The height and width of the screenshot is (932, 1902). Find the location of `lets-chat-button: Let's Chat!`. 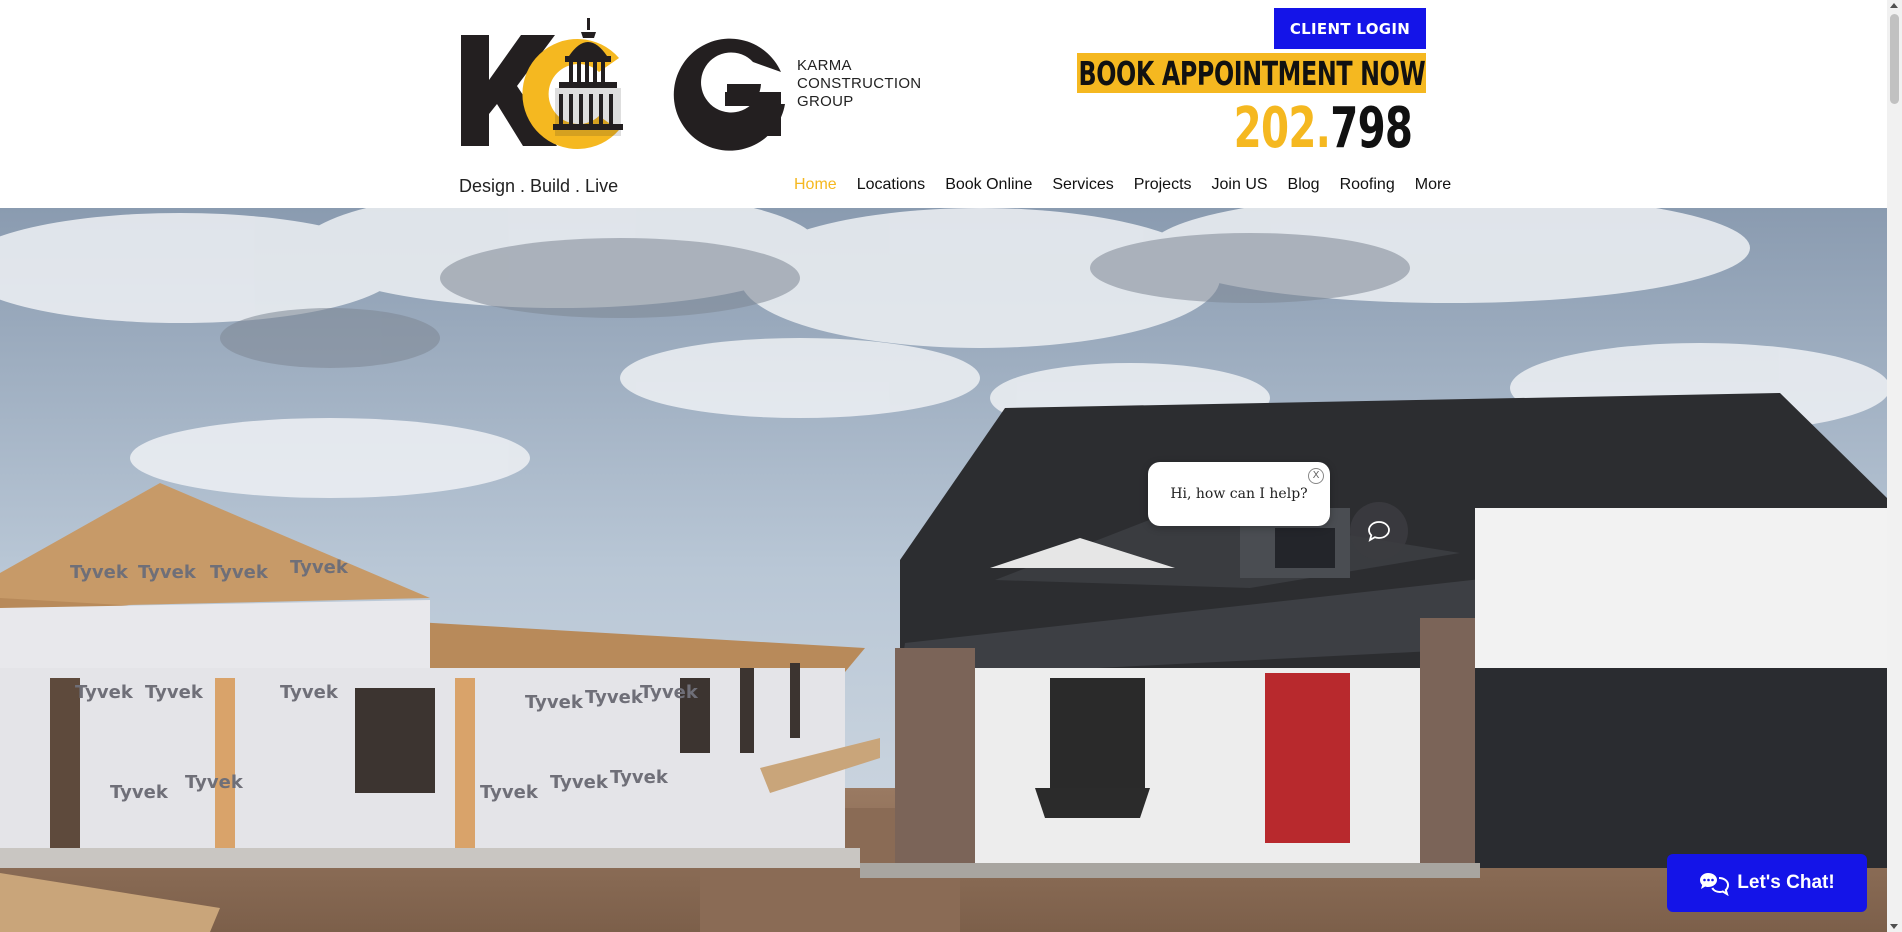

lets-chat-button: Let's Chat! is located at coordinates (1767, 883).